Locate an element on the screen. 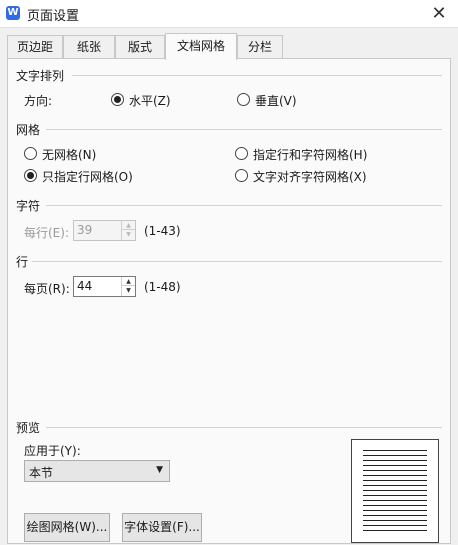  radio-snap-to-char-grid-label: 文字对齐字符网格(X) is located at coordinates (310, 176).